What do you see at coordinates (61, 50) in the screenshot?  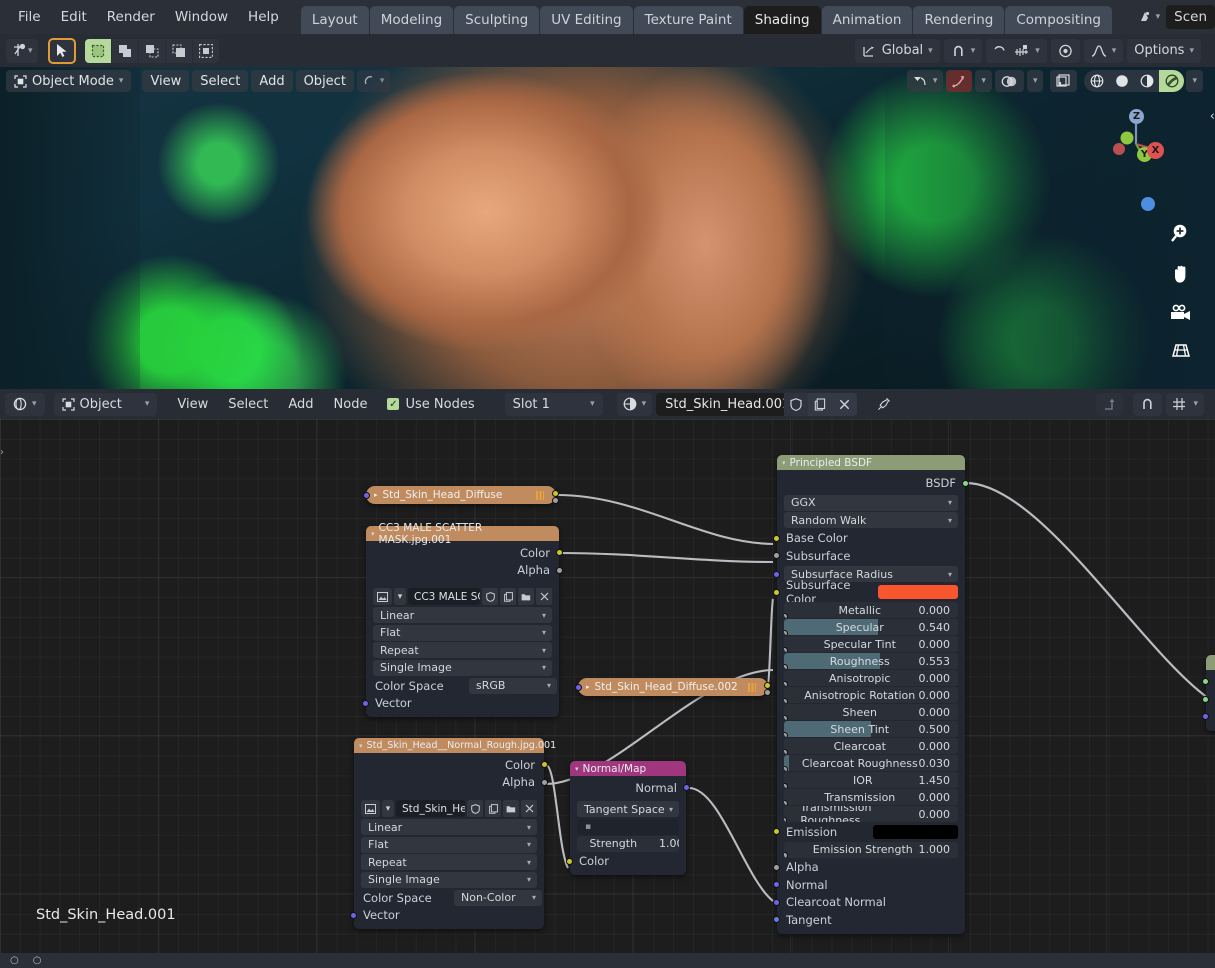 I see `tweak-select-tool-button` at bounding box center [61, 50].